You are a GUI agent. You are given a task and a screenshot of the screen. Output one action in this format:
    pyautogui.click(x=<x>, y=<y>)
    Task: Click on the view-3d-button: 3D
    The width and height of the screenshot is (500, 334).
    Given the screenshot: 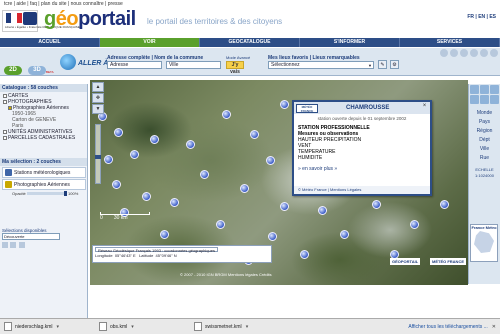 What is the action you would take?
    pyautogui.click(x=37, y=70)
    